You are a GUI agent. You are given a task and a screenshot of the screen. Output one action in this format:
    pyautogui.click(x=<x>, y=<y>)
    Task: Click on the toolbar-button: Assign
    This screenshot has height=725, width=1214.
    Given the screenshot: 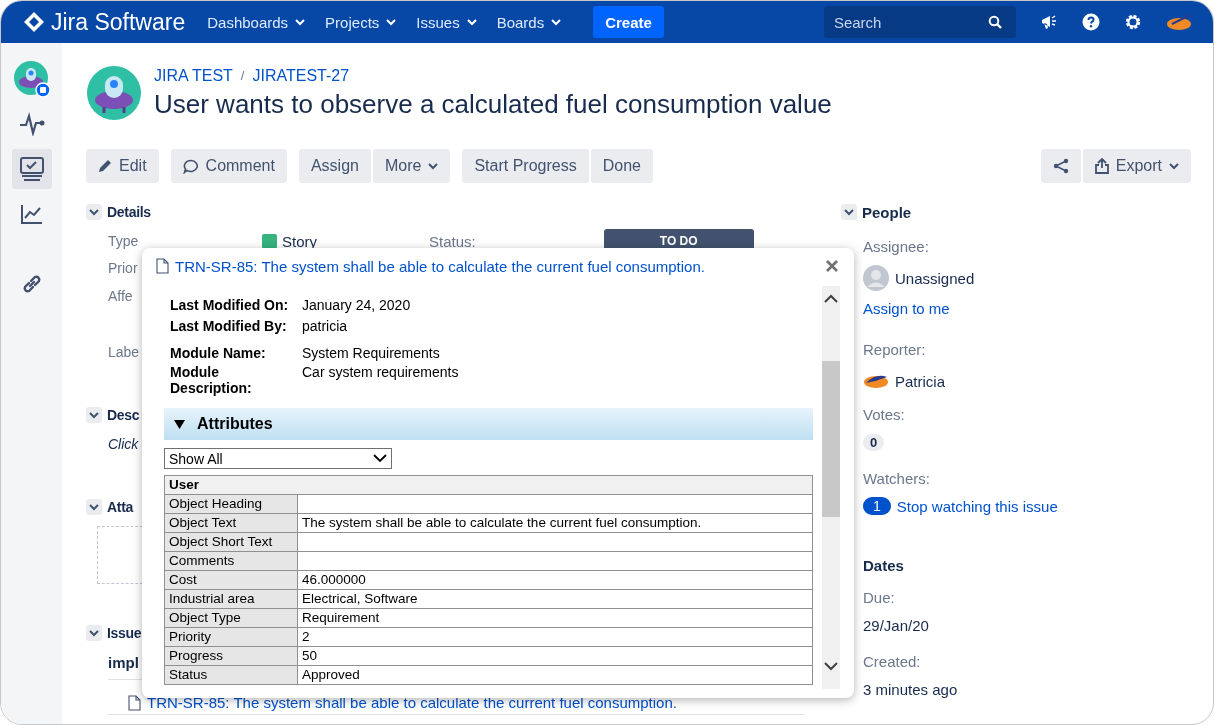 What is the action you would take?
    pyautogui.click(x=334, y=166)
    